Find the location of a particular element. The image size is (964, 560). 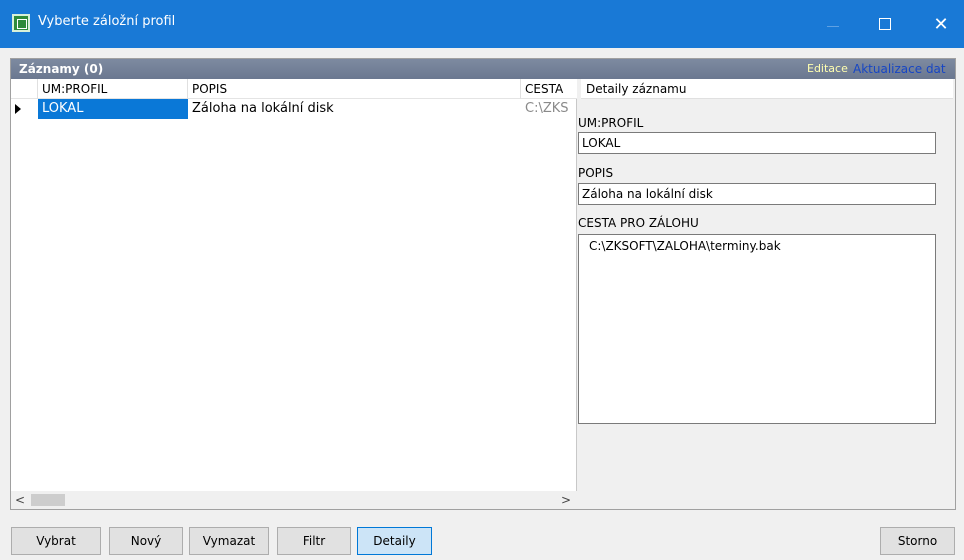

edit-link: Editace is located at coordinates (827, 68).